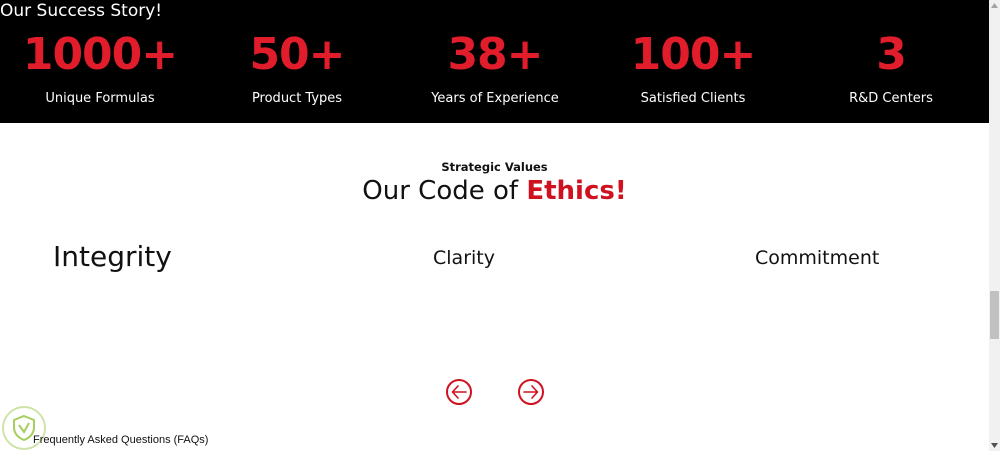 This screenshot has width=1000, height=451. What do you see at coordinates (495, 98) in the screenshot?
I see `stat-label: Years of Experience` at bounding box center [495, 98].